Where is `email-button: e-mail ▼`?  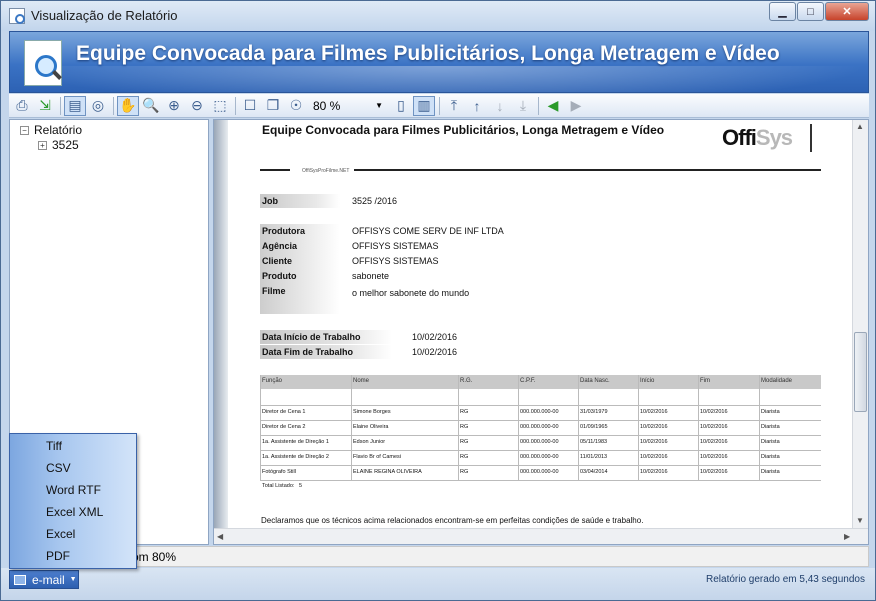 email-button: e-mail ▼ is located at coordinates (44, 579).